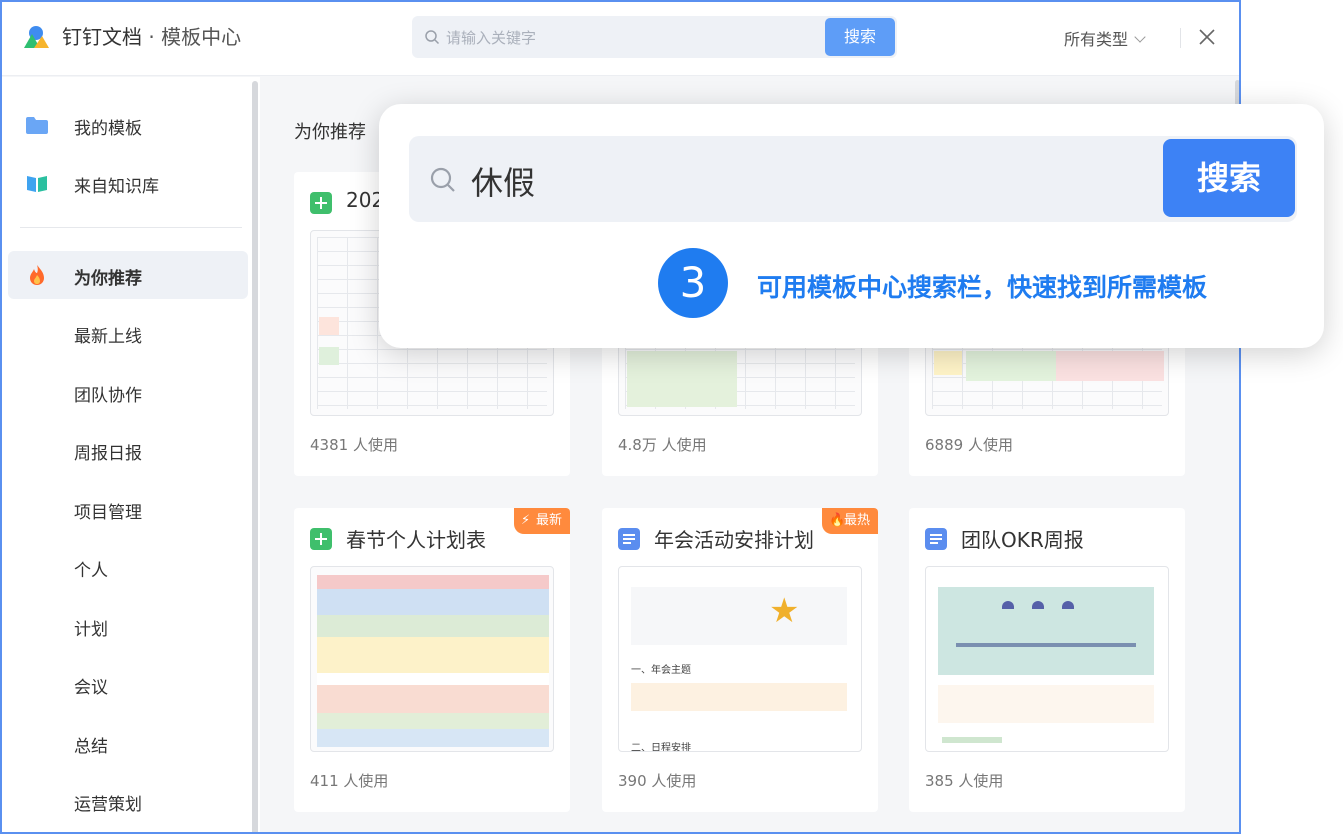  What do you see at coordinates (91, 630) in the screenshot?
I see `sidebar-item-label: 计划` at bounding box center [91, 630].